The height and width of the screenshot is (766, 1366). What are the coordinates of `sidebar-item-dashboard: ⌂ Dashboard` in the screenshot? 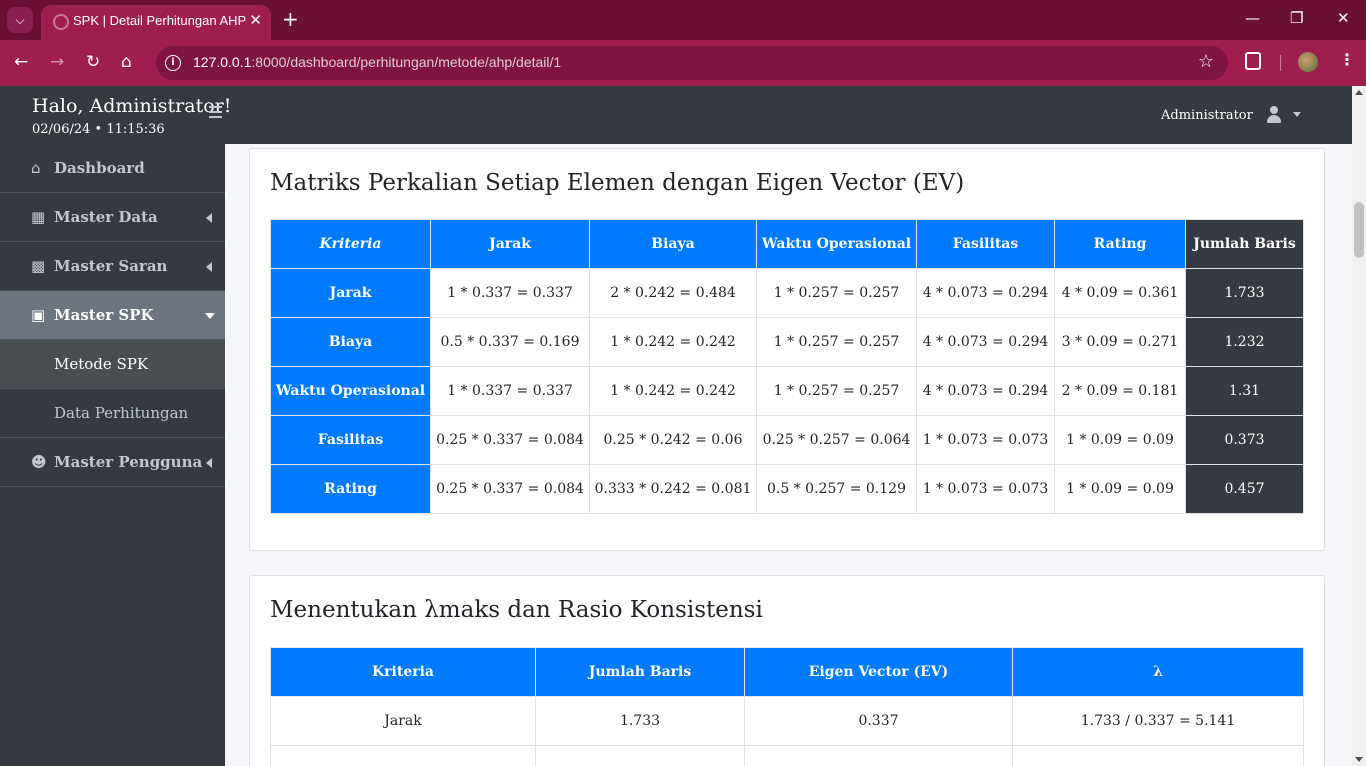 It's located at (112, 168).